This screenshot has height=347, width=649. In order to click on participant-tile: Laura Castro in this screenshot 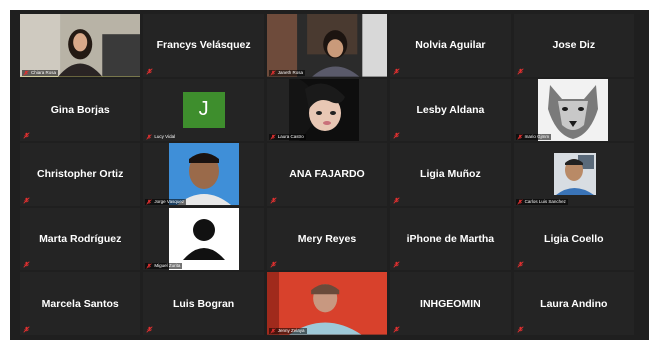, I will do `click(327, 110)`.